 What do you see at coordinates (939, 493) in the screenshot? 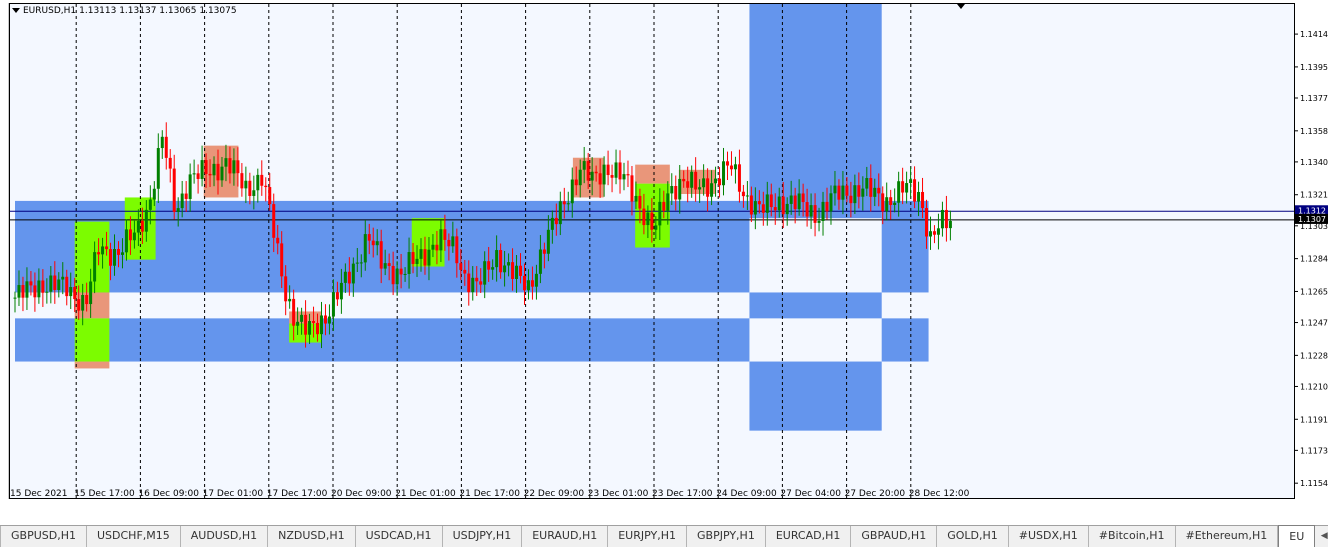
I see `time-axis-label: 28 Dec 12:00` at bounding box center [939, 493].